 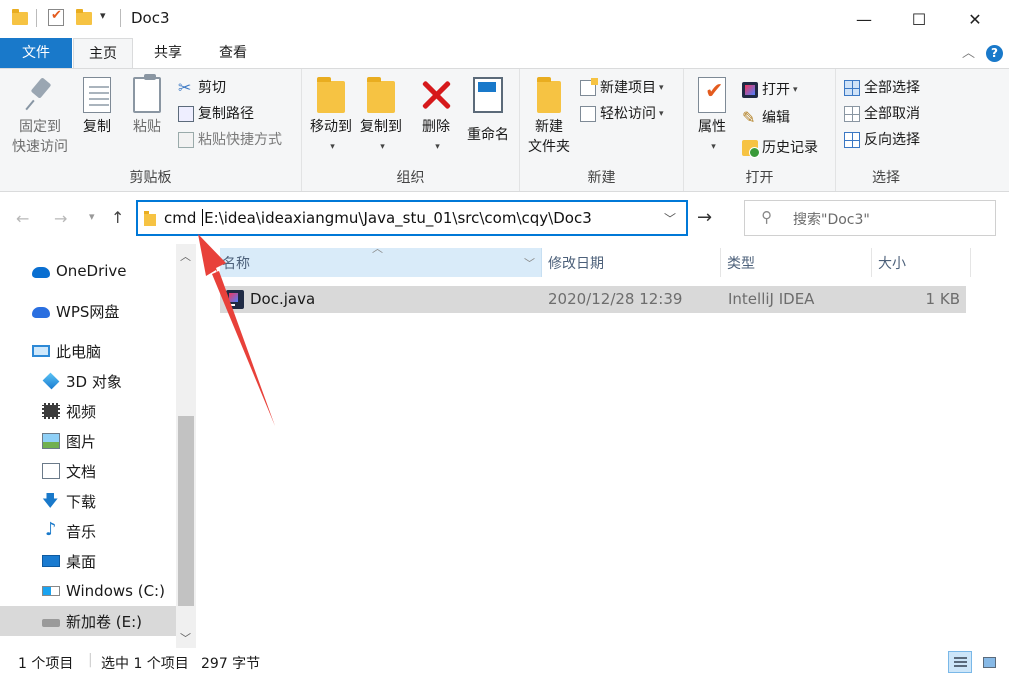 What do you see at coordinates (97, 107) in the screenshot?
I see `copy-button: 复制` at bounding box center [97, 107].